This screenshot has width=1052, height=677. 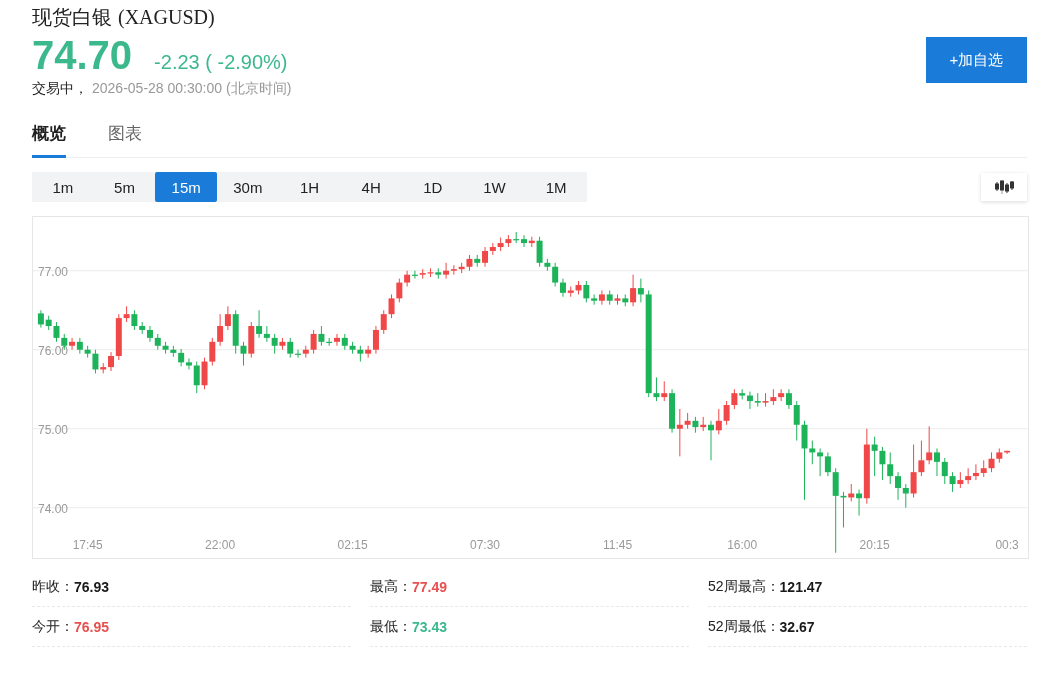 I want to click on interval-button: 1H, so click(x=309, y=187).